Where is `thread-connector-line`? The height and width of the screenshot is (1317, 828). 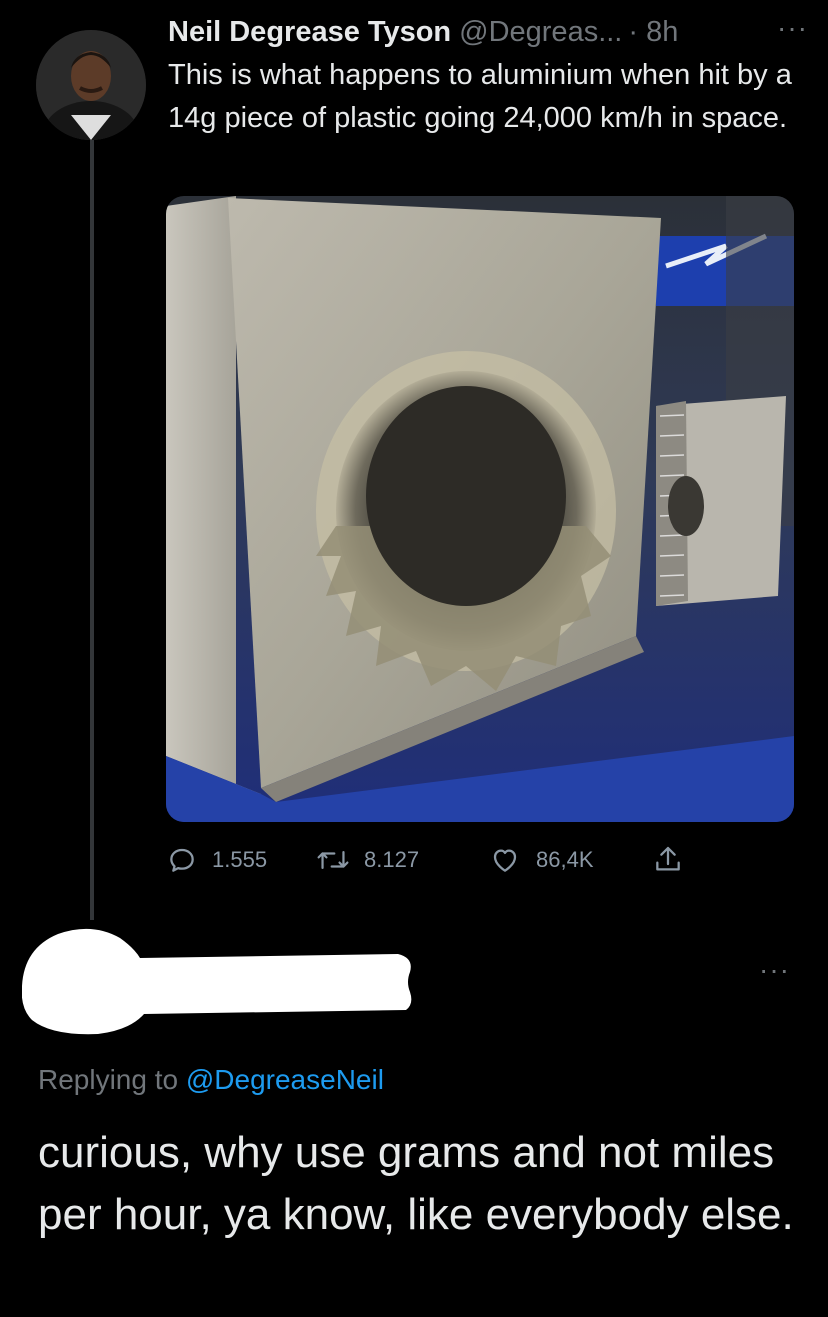 thread-connector-line is located at coordinates (92, 530).